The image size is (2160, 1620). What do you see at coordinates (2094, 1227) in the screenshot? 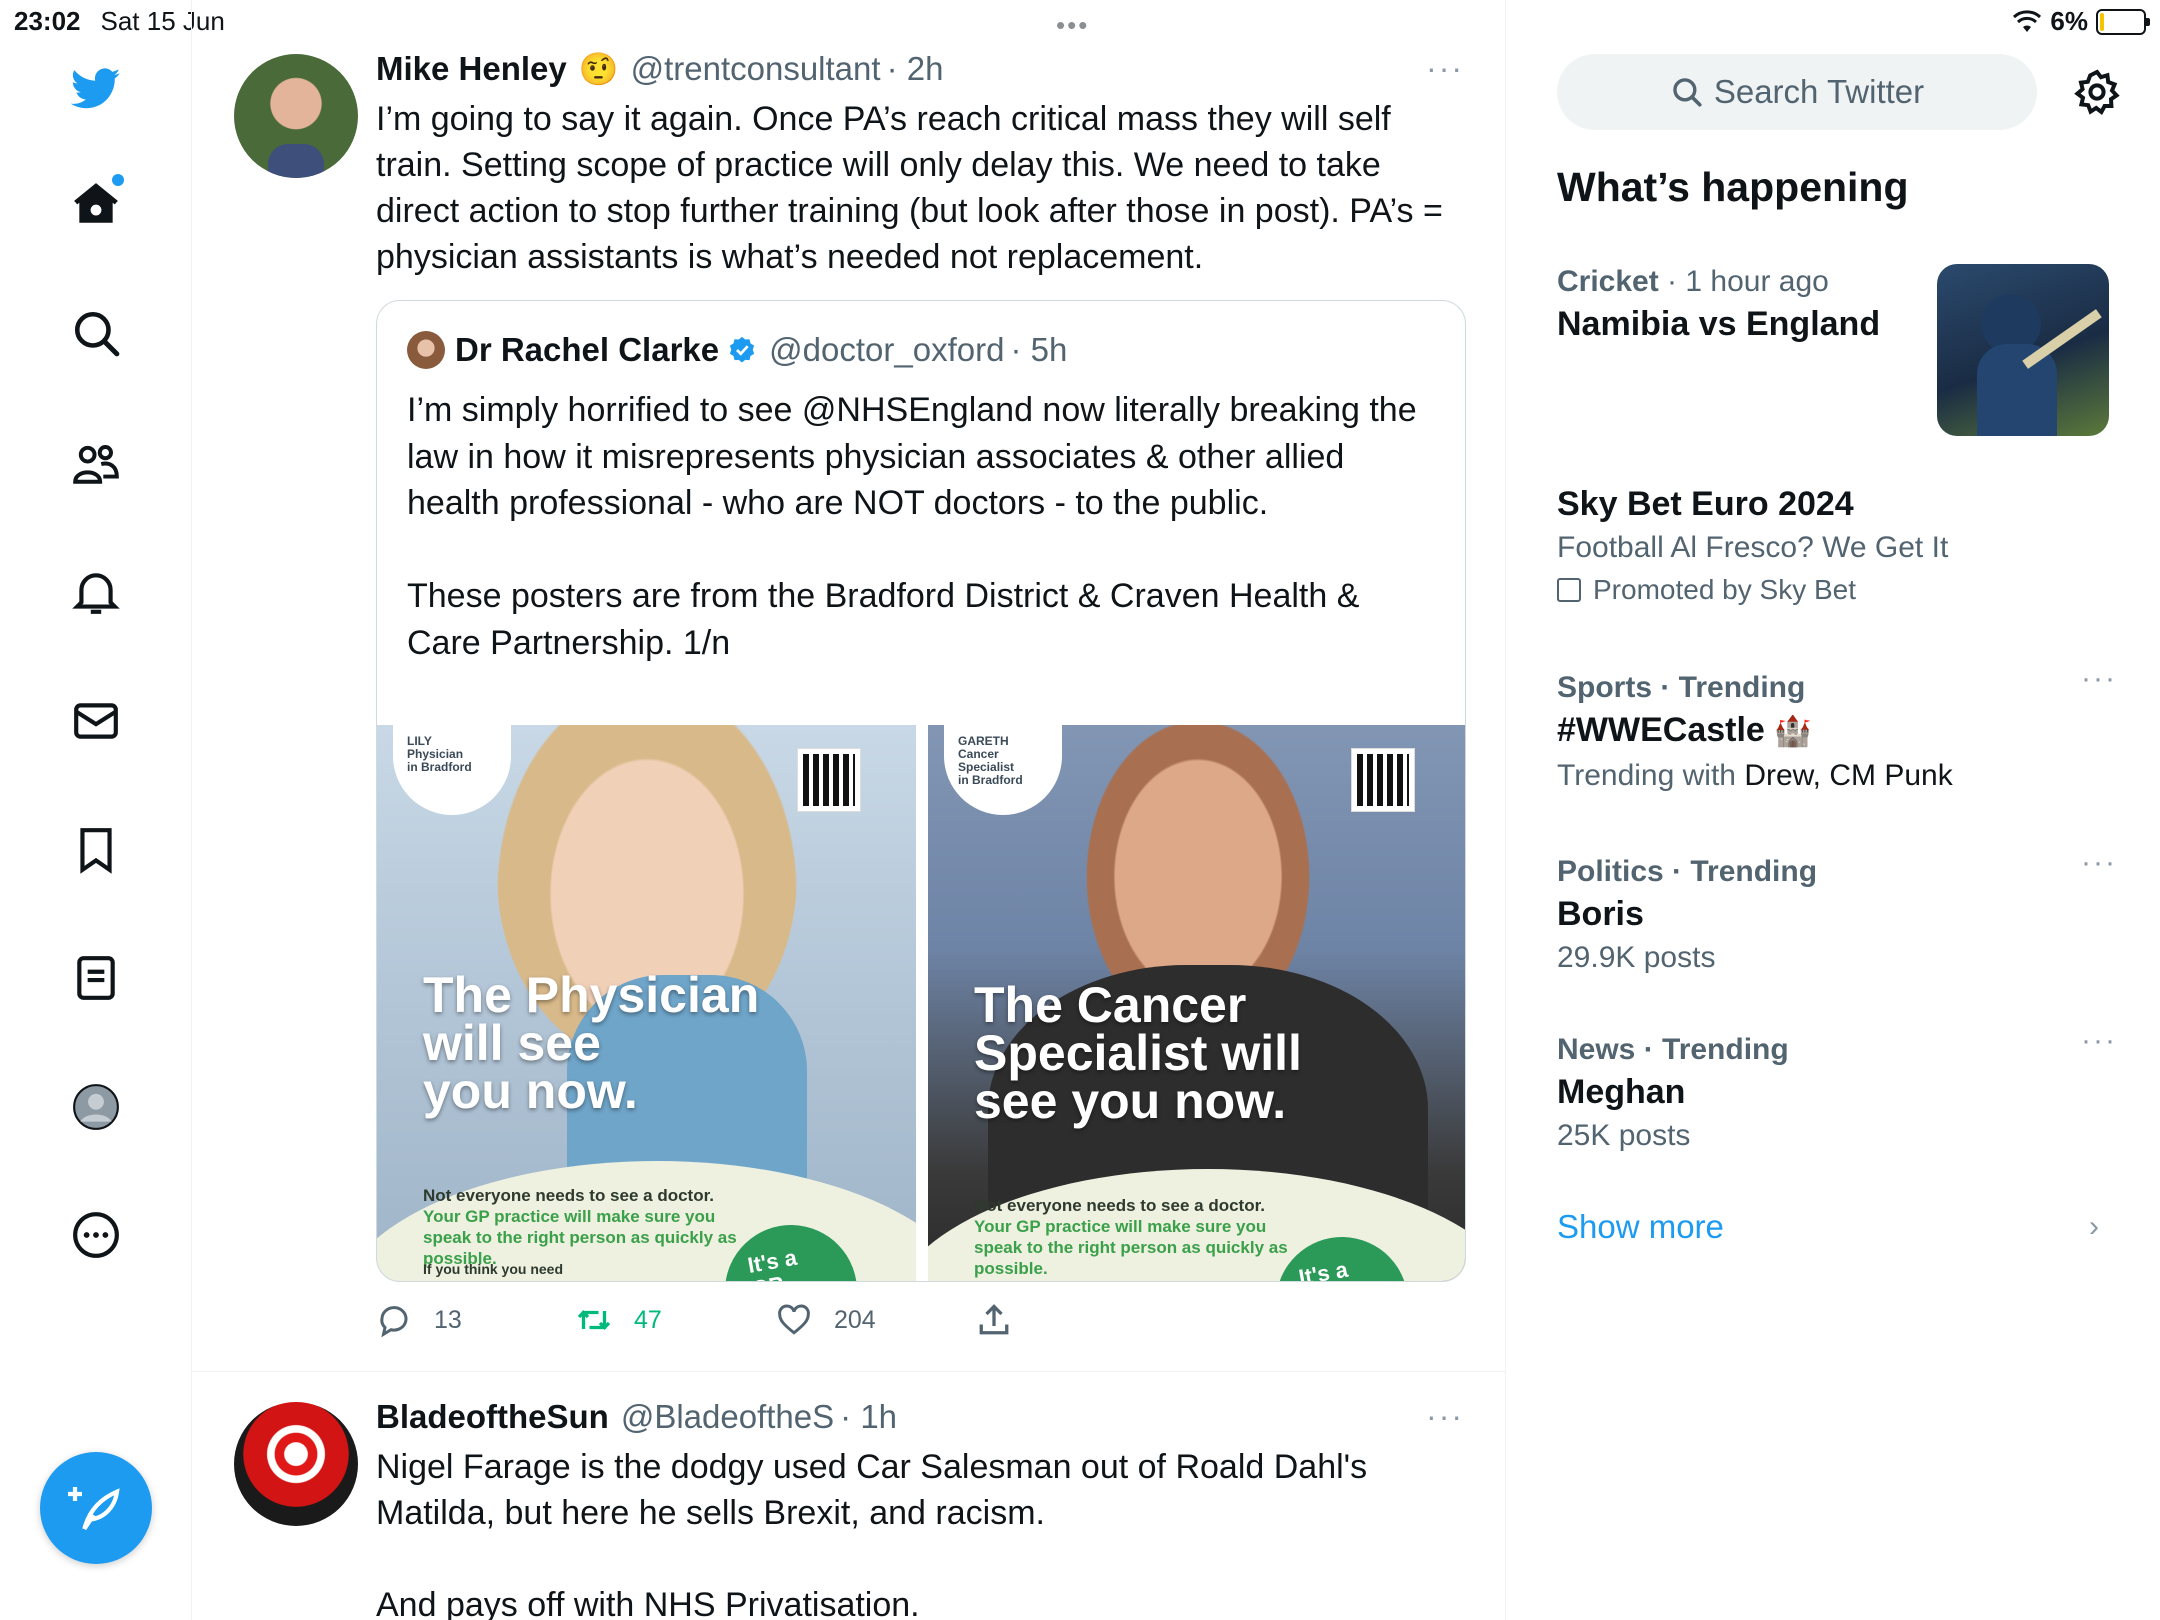
I see `chevron-right-icon: ›` at bounding box center [2094, 1227].